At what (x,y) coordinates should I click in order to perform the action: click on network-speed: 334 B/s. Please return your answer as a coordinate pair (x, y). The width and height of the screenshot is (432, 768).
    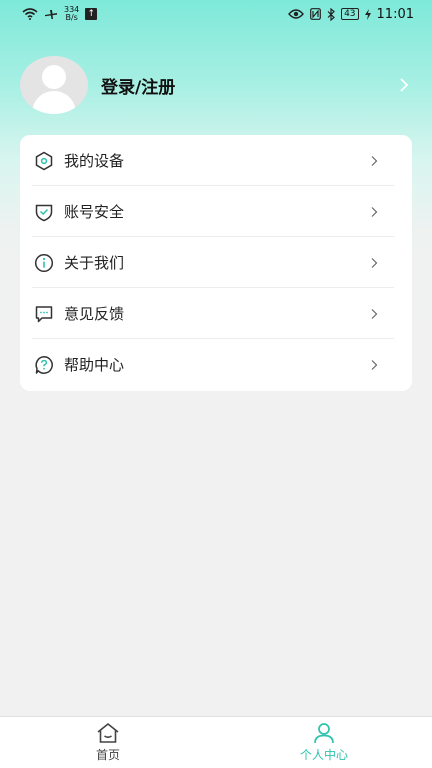
    Looking at the image, I should click on (71, 14).